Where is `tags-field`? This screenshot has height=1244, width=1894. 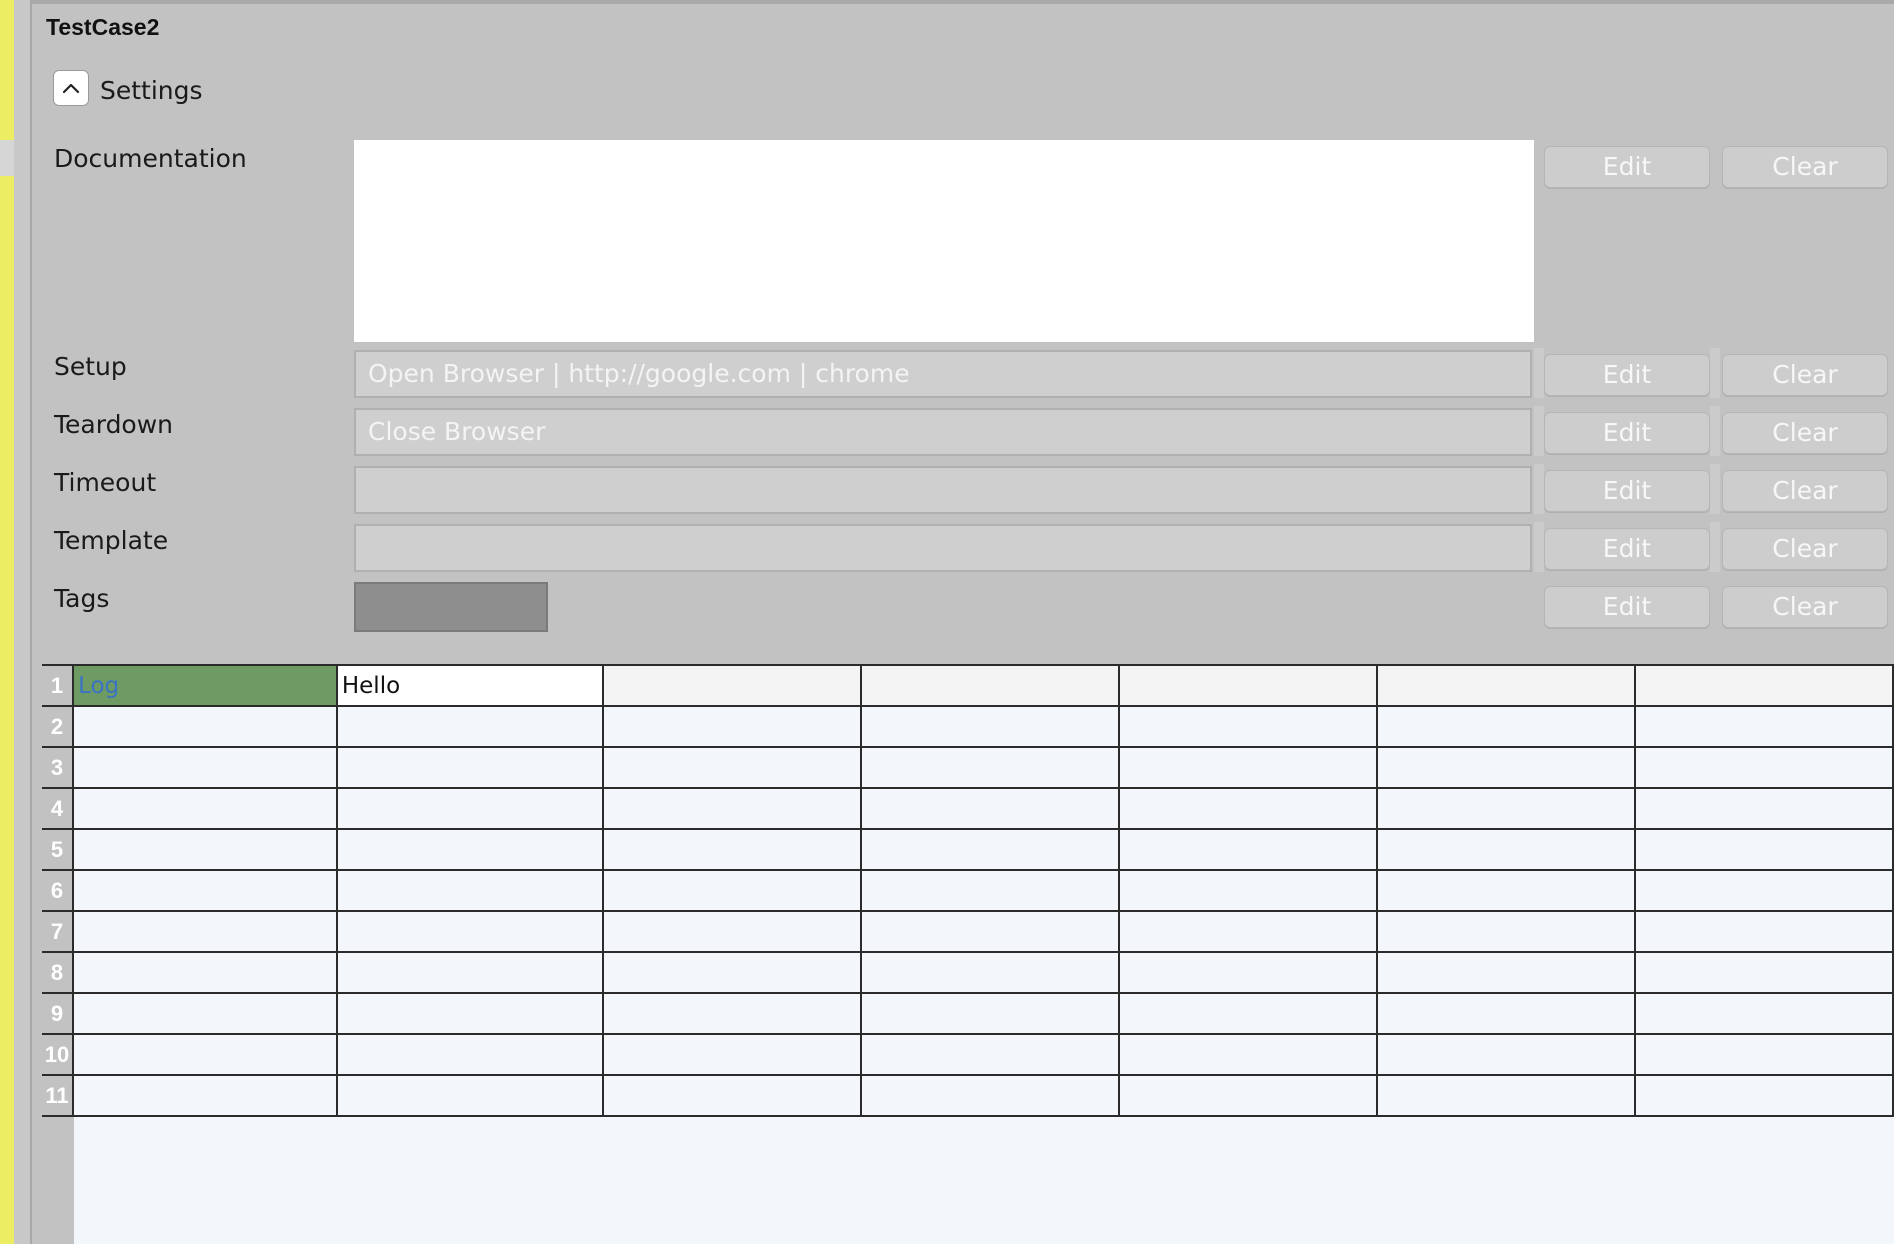 tags-field is located at coordinates (451, 607).